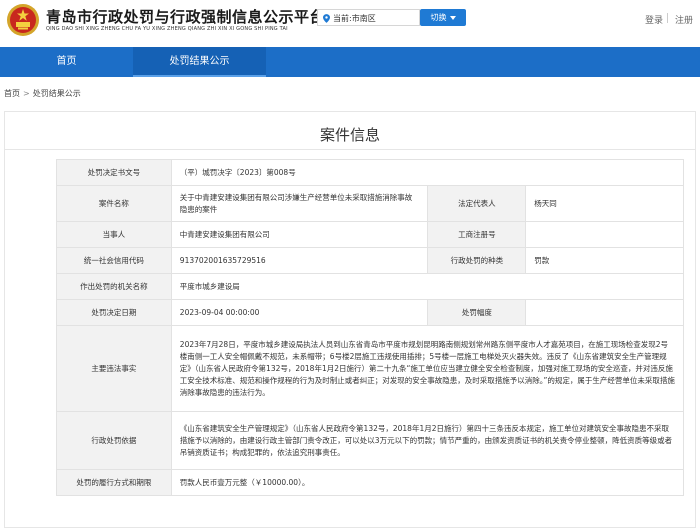 Image resolution: width=700 pixels, height=528 pixels. What do you see at coordinates (326, 18) in the screenshot?
I see `location-pin-icon` at bounding box center [326, 18].